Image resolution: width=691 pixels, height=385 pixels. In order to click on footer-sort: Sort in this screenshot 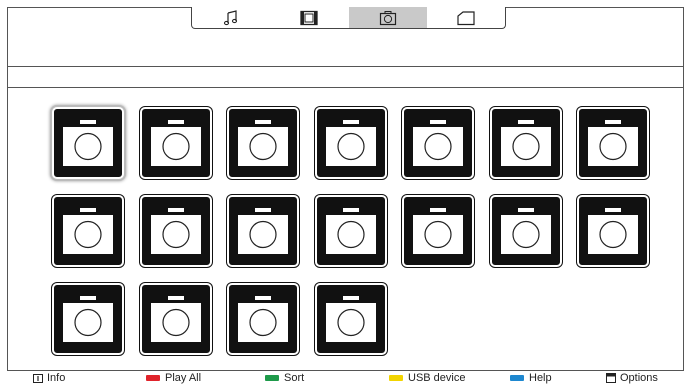, I will do `click(284, 378)`.